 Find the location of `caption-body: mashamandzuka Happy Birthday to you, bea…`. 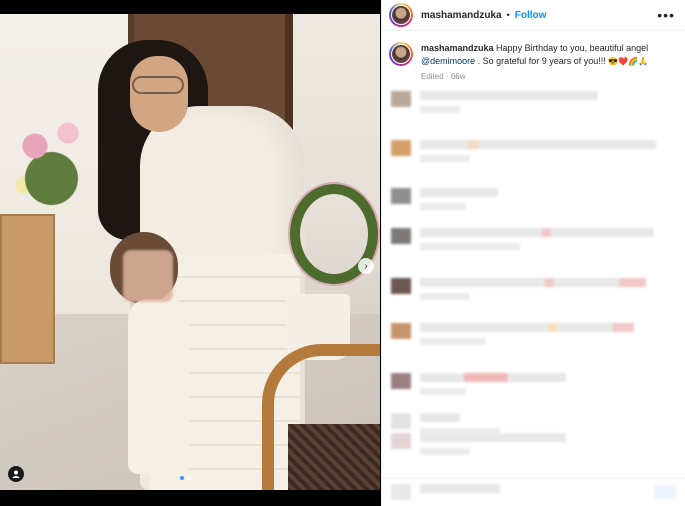

caption-body: mashamandzuka Happy Birthday to you, bea… is located at coordinates (546, 62).